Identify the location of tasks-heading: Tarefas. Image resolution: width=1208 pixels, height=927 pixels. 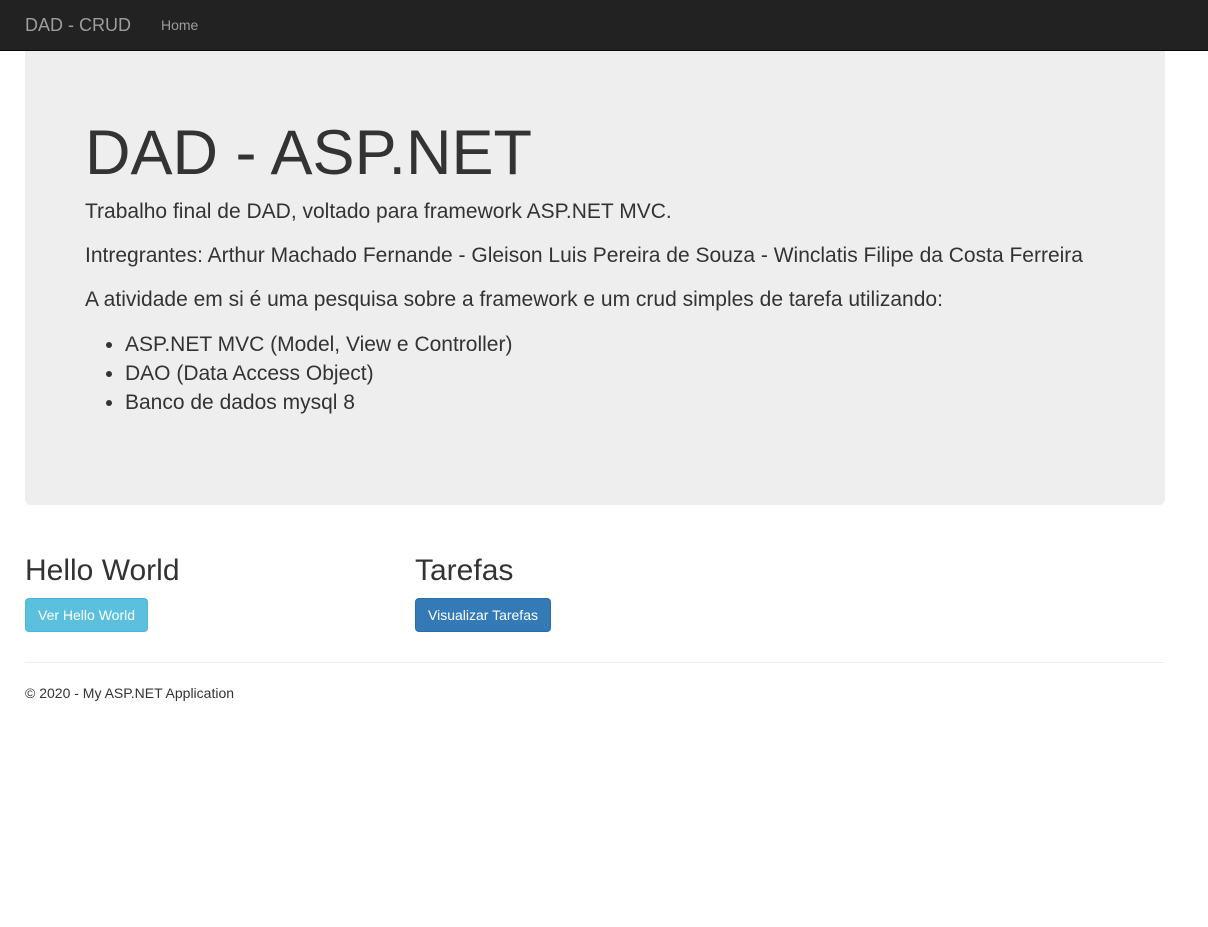
(464, 570).